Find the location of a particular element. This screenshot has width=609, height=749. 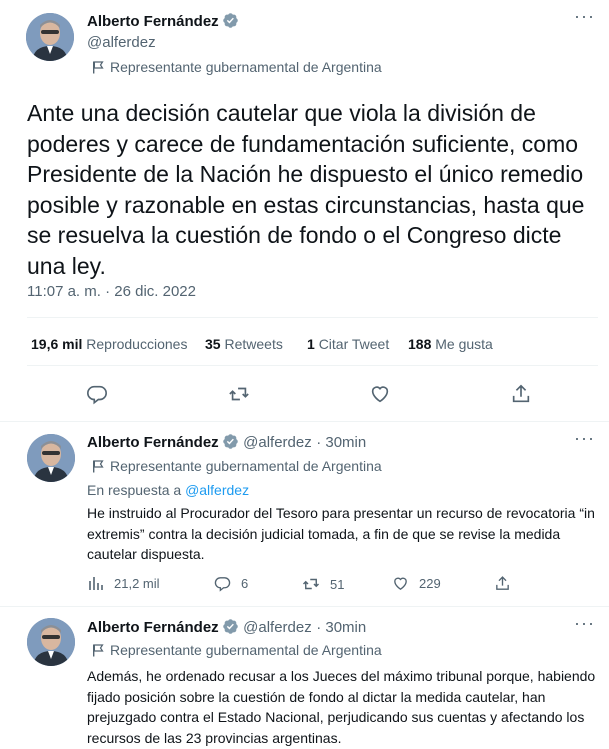

retweets-label: Retweets is located at coordinates (253, 344).